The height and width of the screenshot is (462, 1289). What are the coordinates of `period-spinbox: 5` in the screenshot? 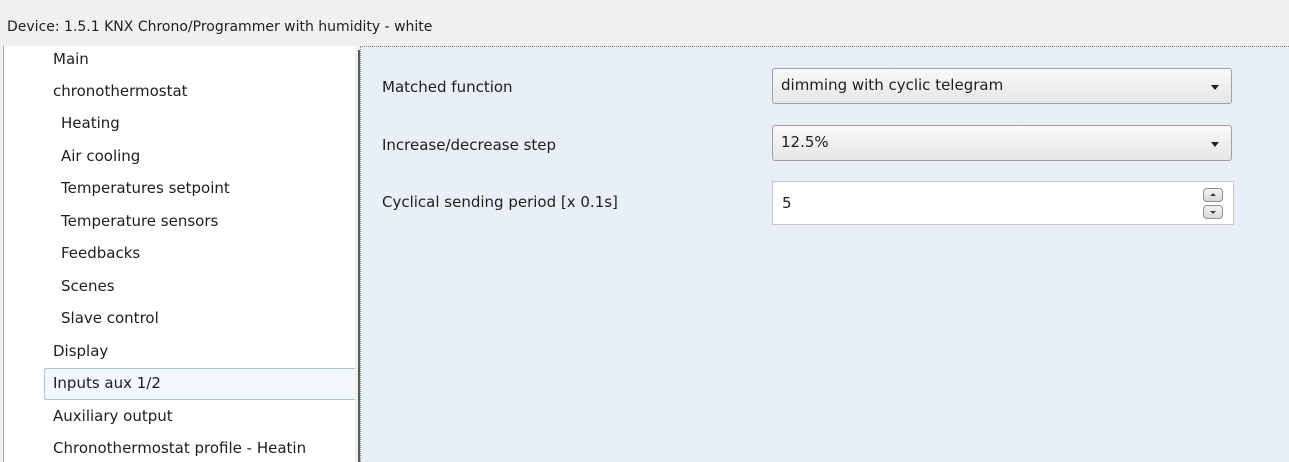 It's located at (1003, 203).